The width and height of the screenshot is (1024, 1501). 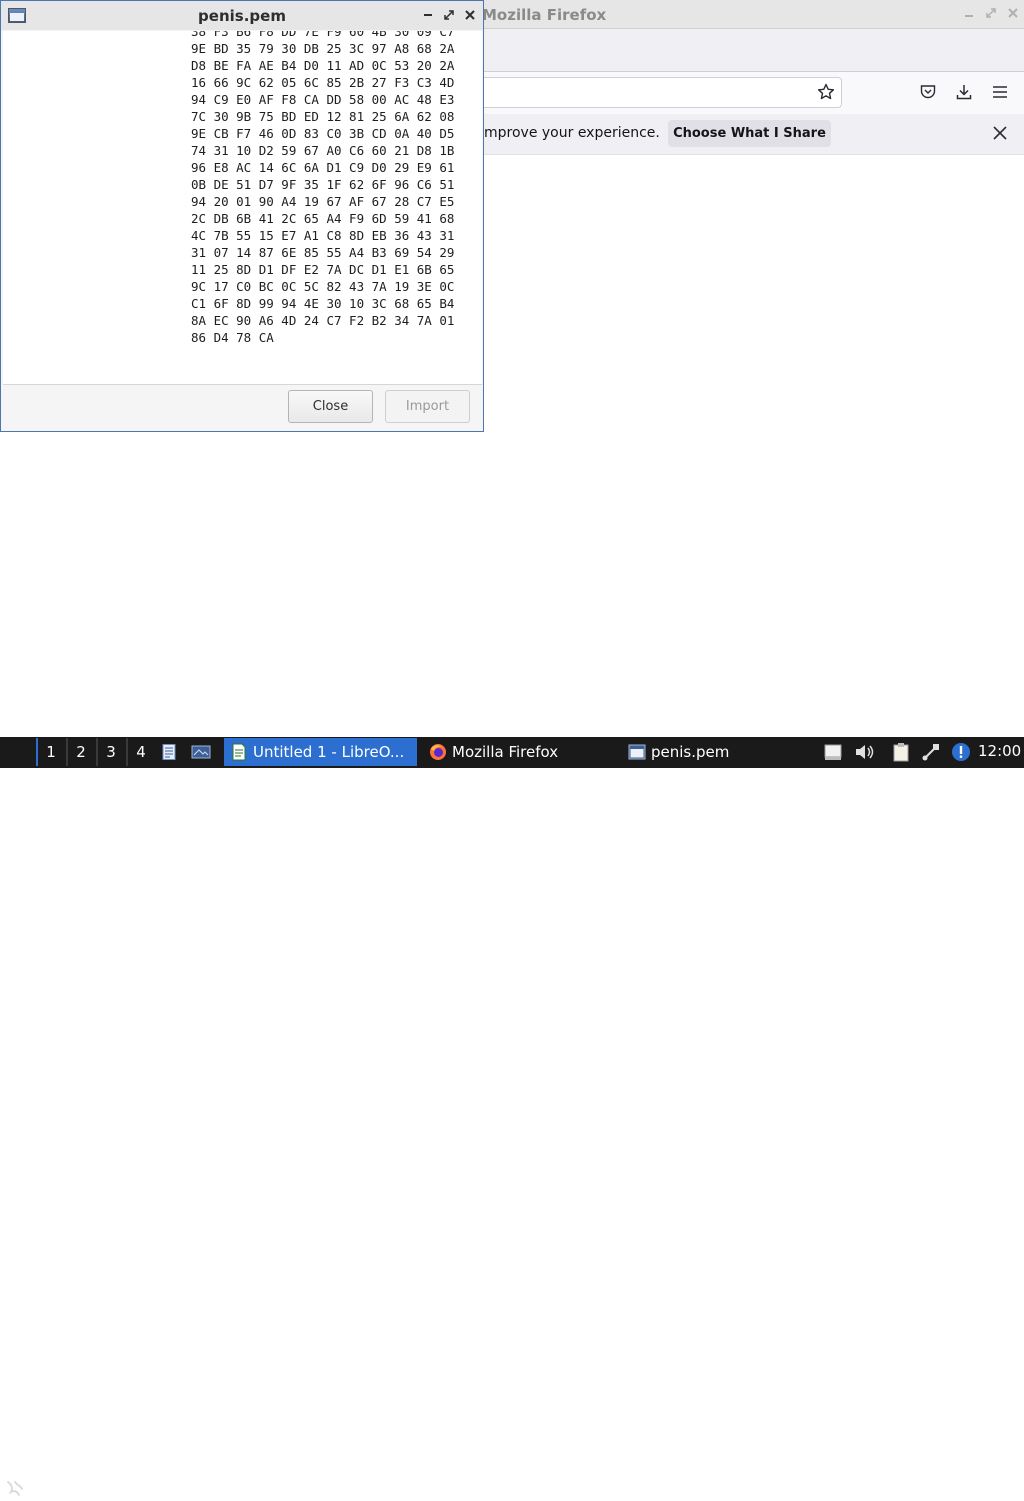 I want to click on hex-line: 9C 17 C0 BC 0C 5C 82 43 7A 19 3E 0C, so click(x=323, y=286).